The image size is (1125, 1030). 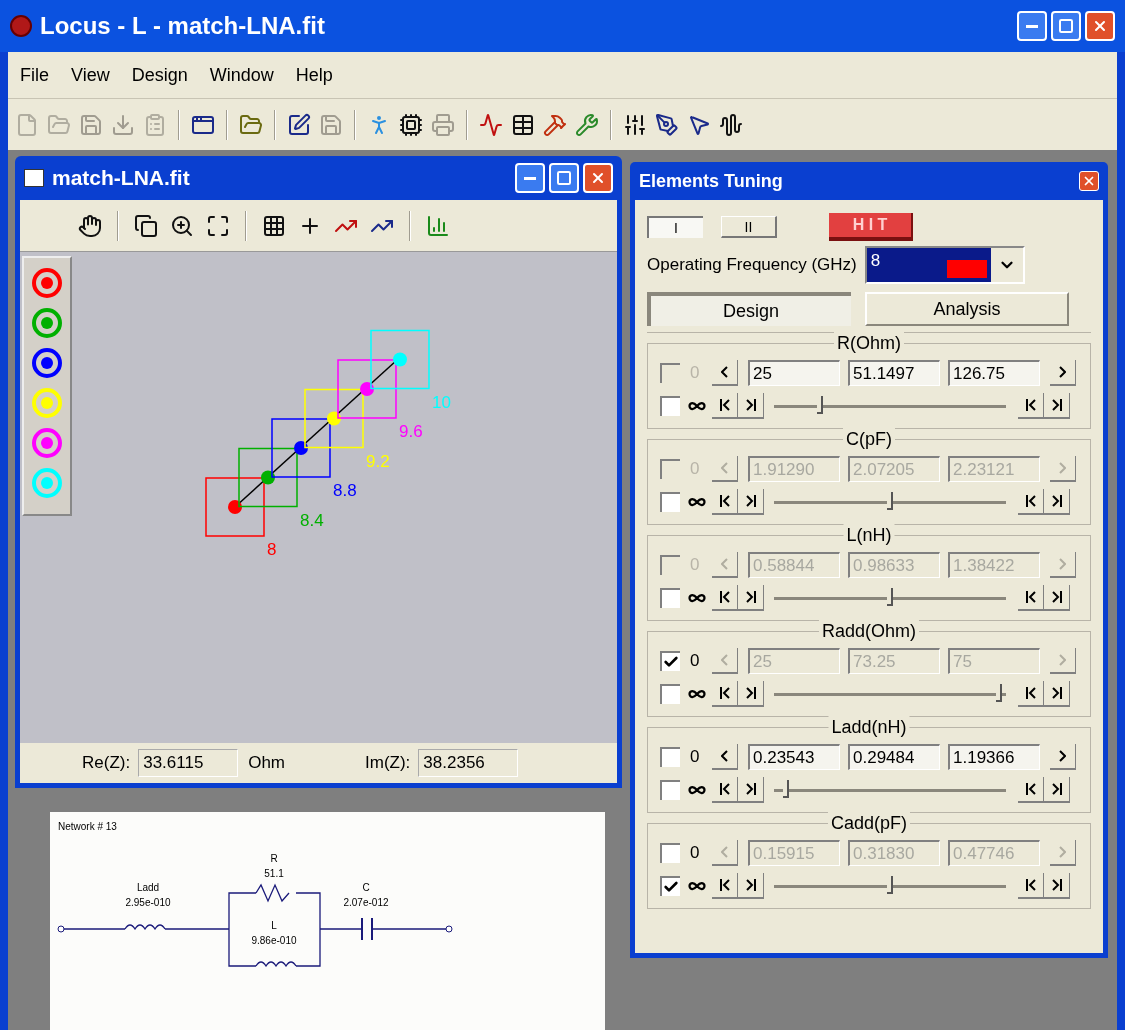 I want to click on menu-item: Design, so click(x=159, y=75).